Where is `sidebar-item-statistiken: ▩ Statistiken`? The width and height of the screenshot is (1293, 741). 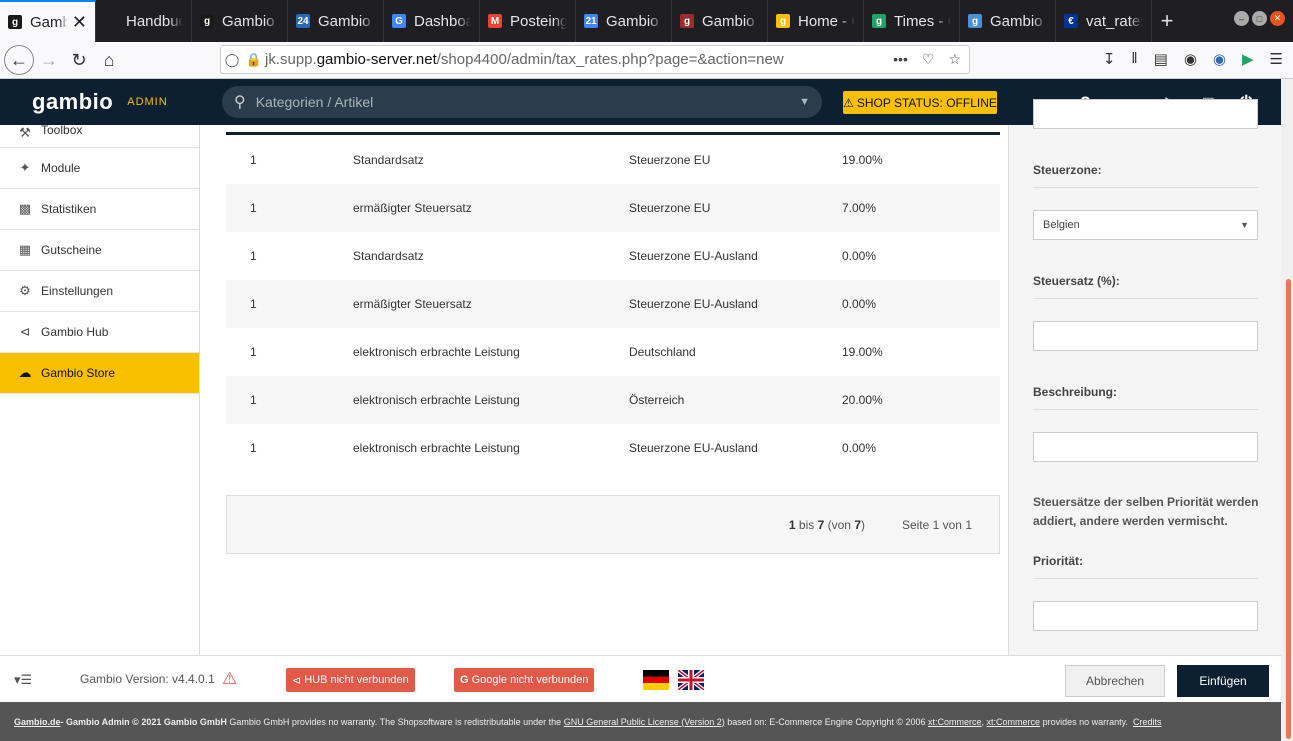 sidebar-item-statistiken: ▩ Statistiken is located at coordinates (99, 209).